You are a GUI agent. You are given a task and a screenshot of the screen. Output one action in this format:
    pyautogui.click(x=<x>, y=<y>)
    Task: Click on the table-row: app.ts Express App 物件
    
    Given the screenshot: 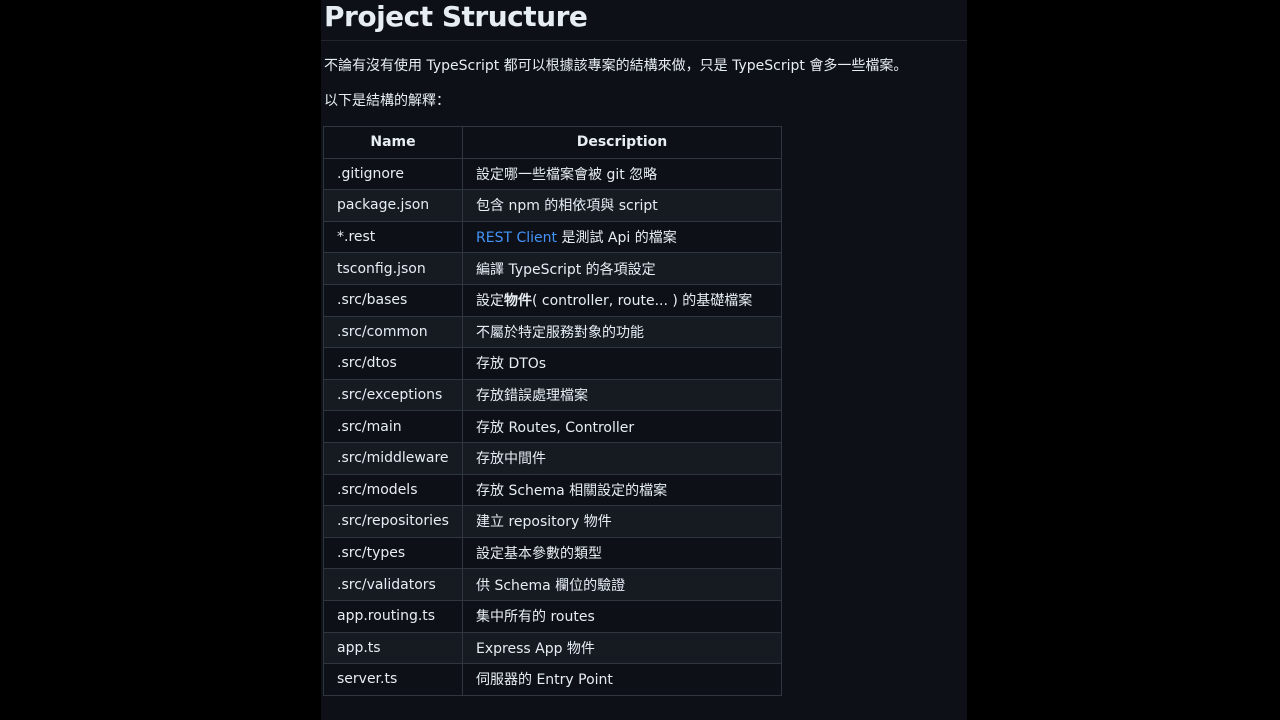 What is the action you would take?
    pyautogui.click(x=552, y=648)
    